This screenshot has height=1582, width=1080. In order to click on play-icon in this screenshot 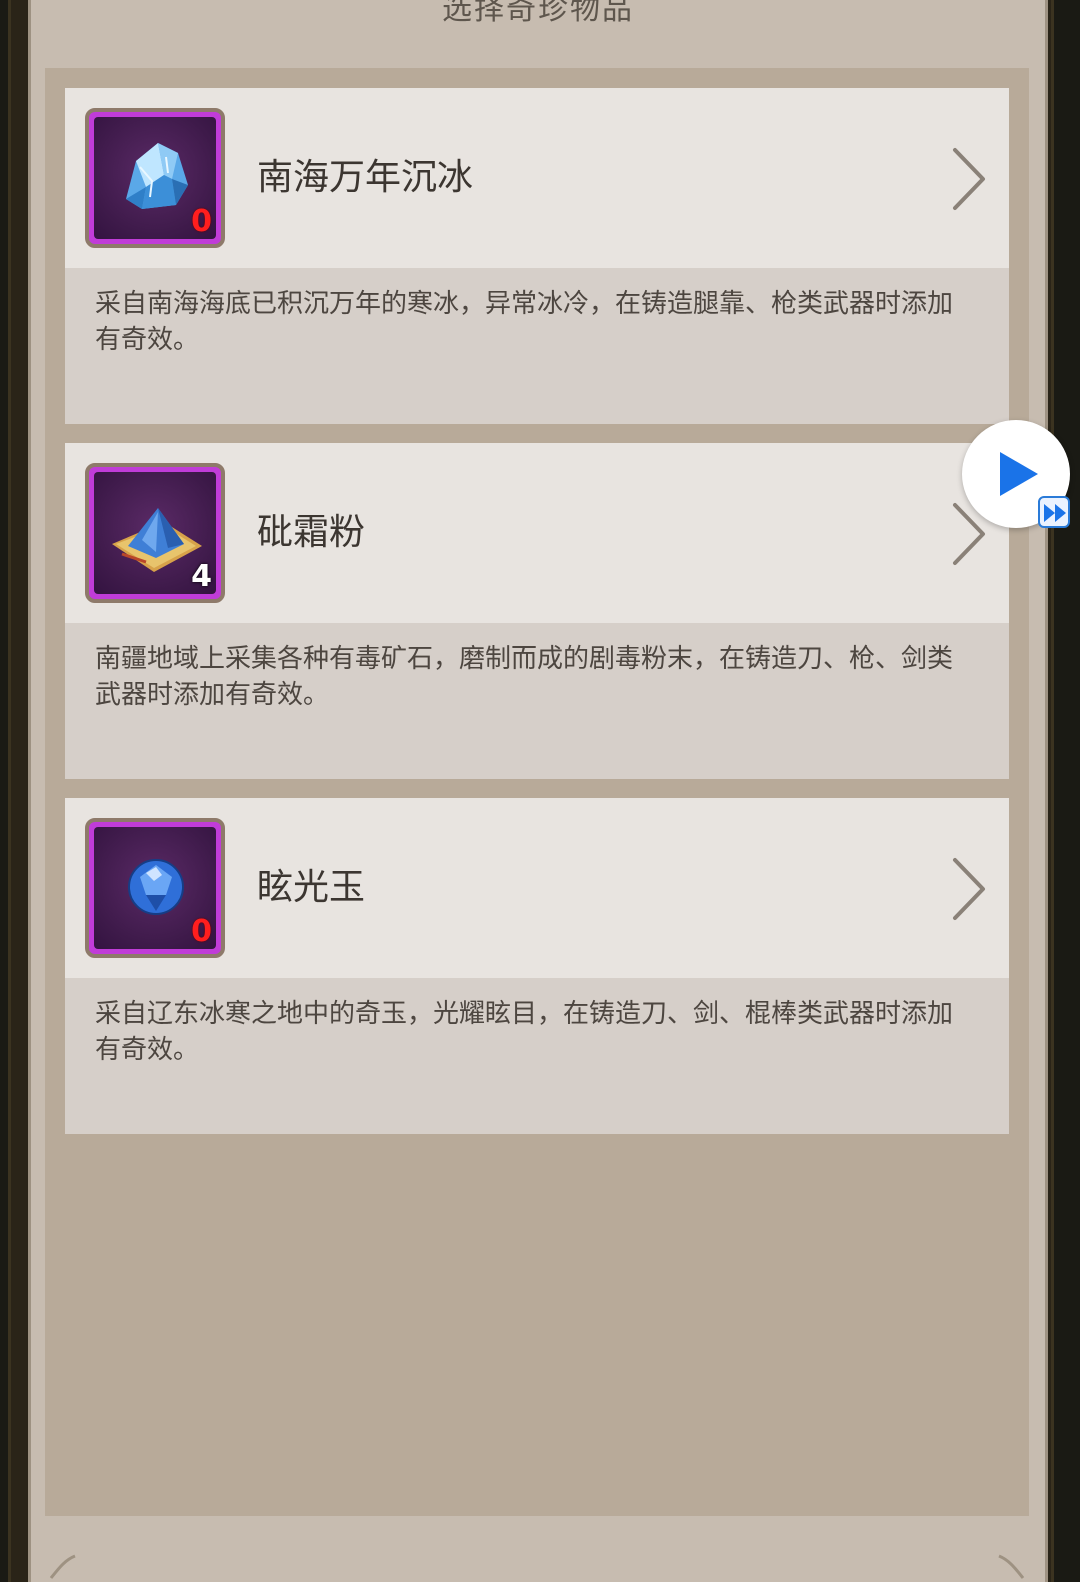, I will do `click(1019, 474)`.